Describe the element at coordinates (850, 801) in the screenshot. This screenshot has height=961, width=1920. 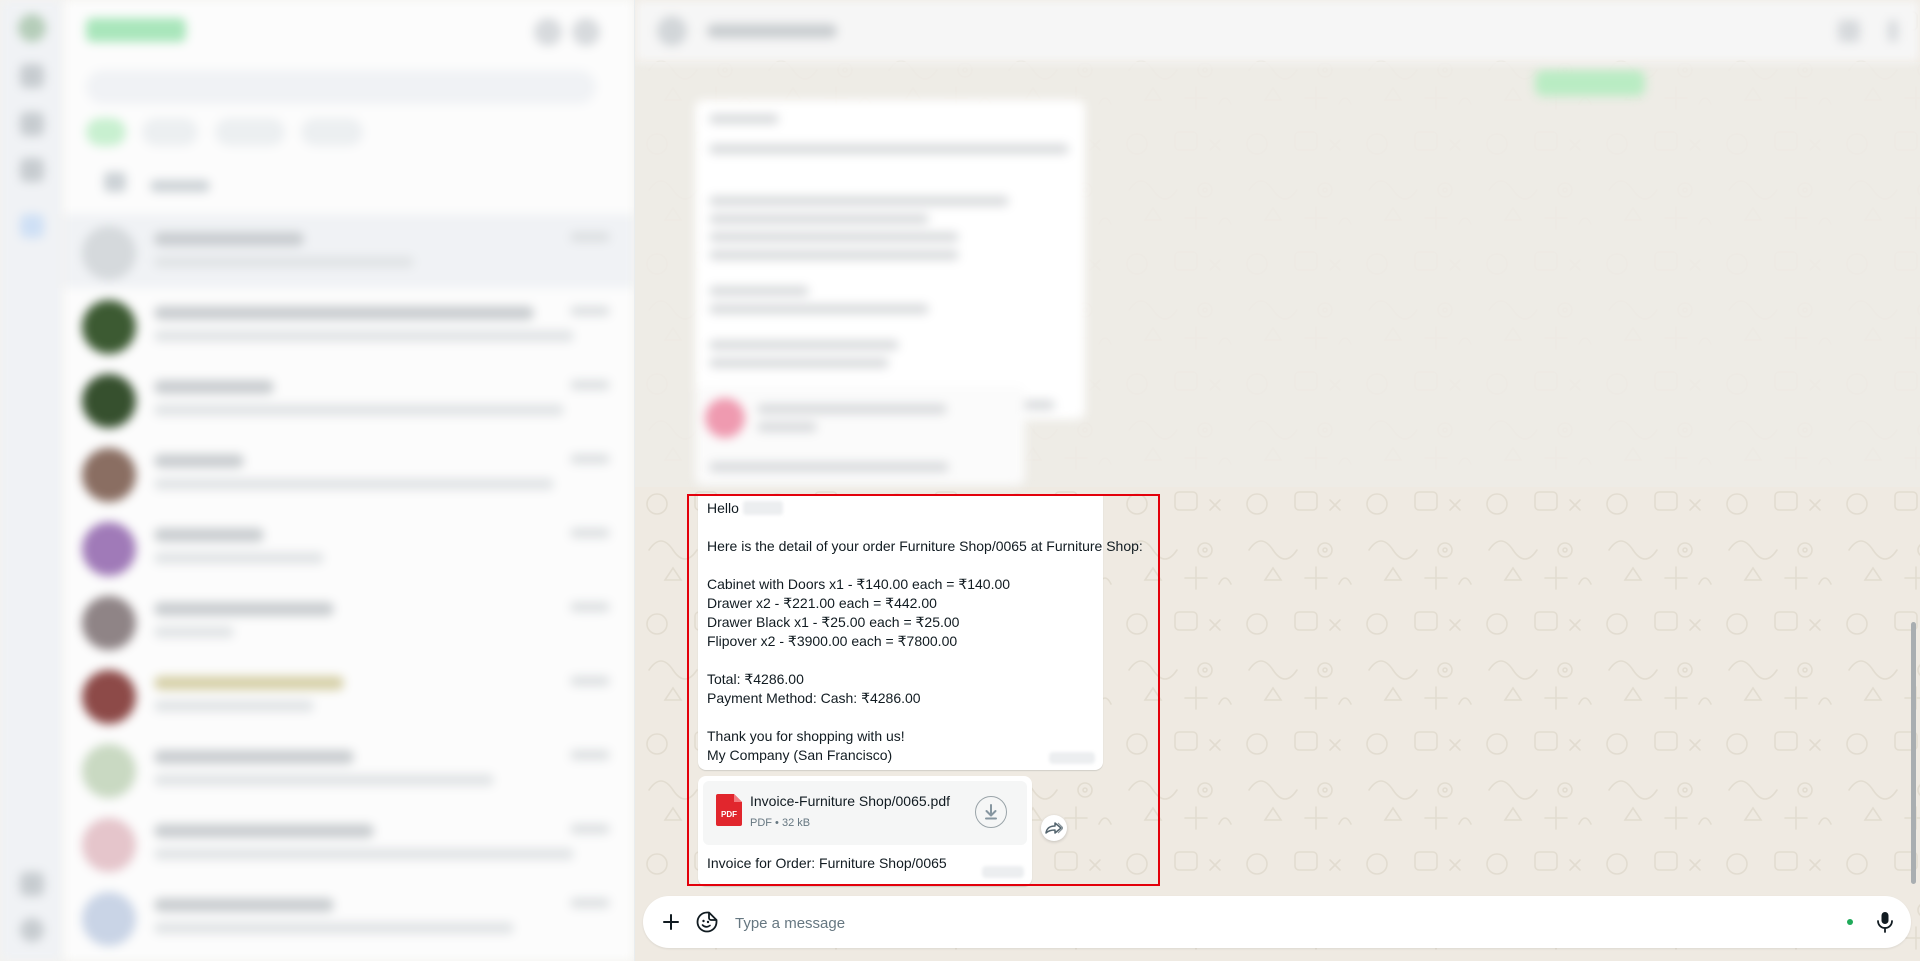
I see `attachment-filename: Invoice-Furniture Shop/0065.pdf` at that location.